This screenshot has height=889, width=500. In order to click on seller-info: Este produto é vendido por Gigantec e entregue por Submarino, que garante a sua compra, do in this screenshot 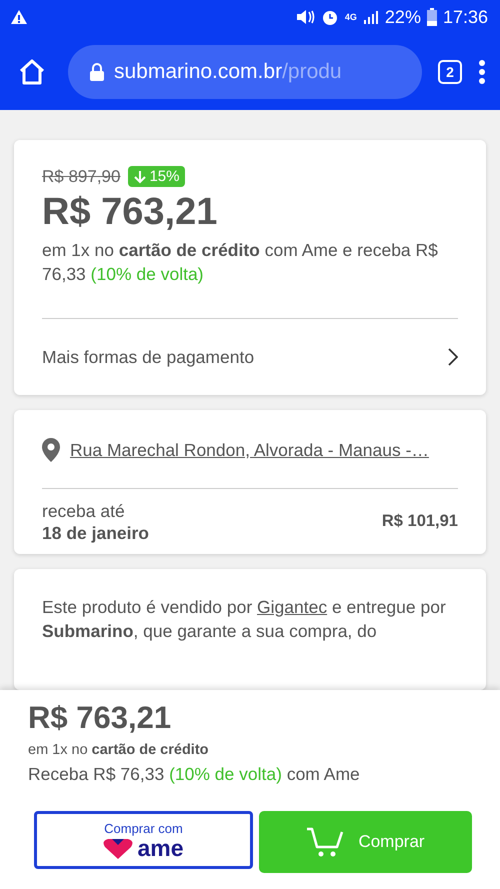, I will do `click(244, 620)`.